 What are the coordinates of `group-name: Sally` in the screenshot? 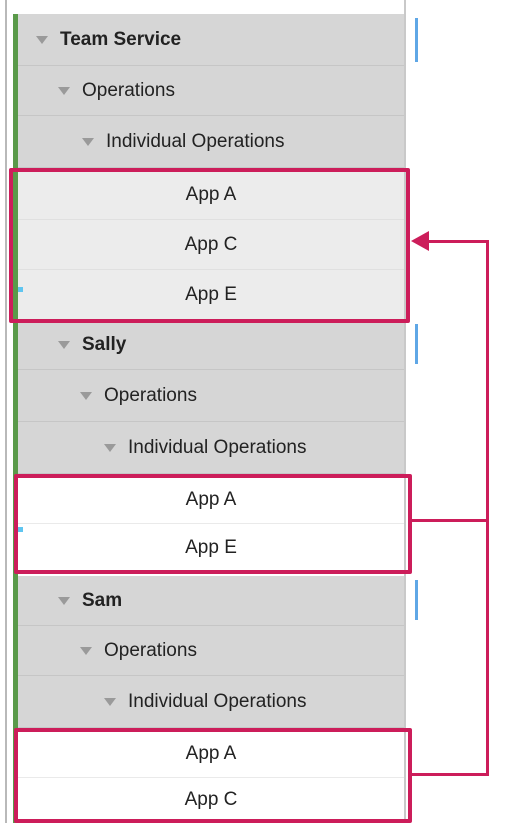 It's located at (104, 344).